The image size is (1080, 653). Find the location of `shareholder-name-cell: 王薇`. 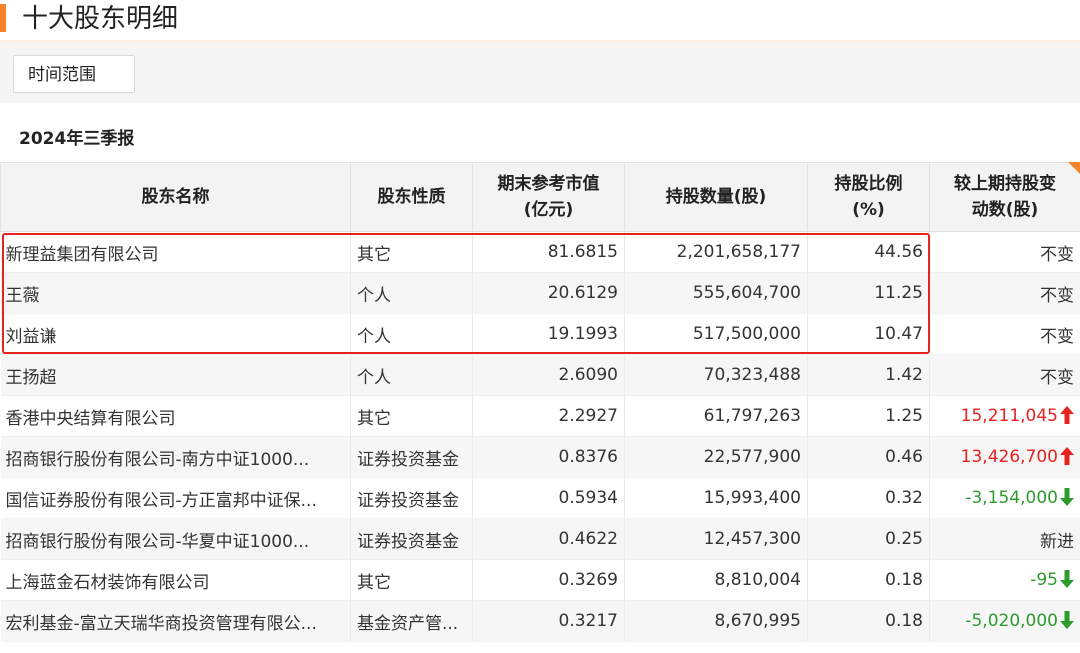

shareholder-name-cell: 王薇 is located at coordinates (175, 293).